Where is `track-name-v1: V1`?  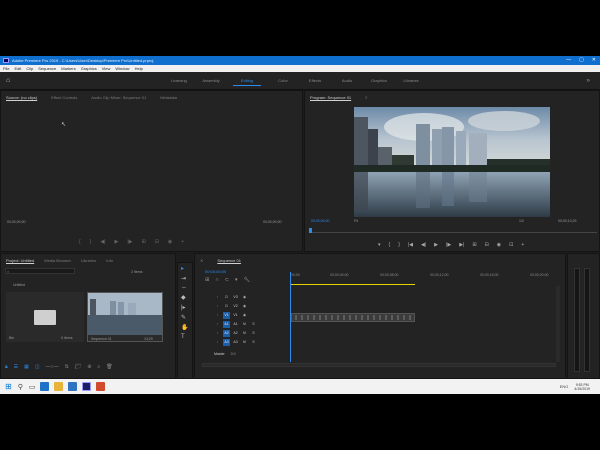 track-name-v1: V1 is located at coordinates (235, 315).